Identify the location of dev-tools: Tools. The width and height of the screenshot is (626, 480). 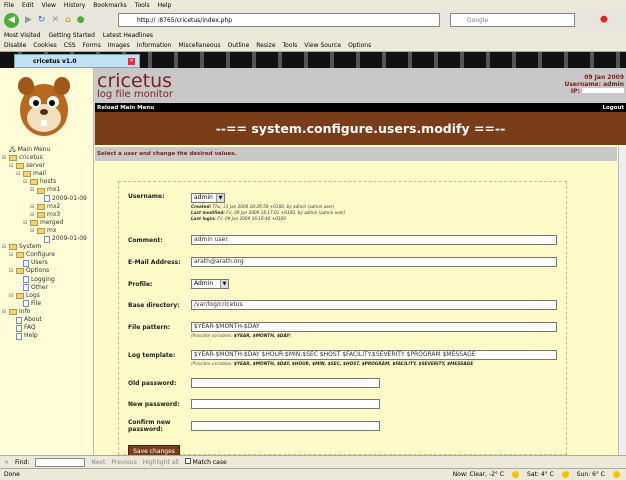
(290, 45).